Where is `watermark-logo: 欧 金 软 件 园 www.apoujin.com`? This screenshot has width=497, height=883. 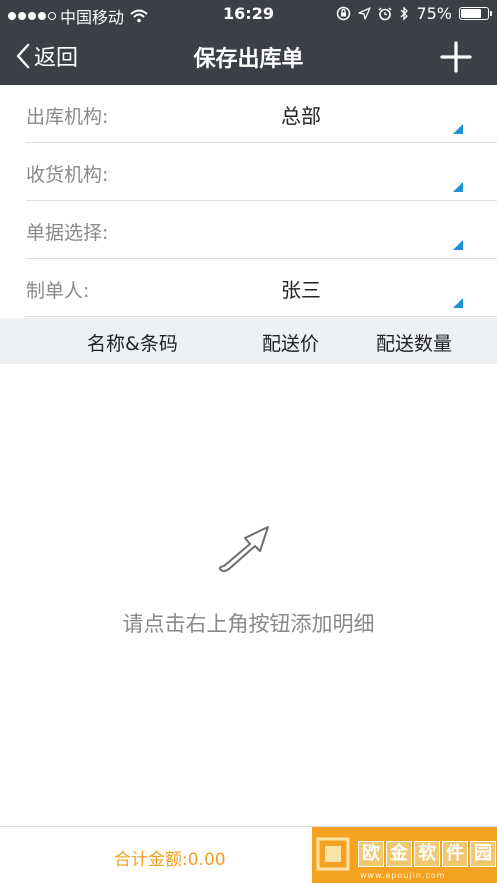
watermark-logo: 欧 金 软 件 园 www.apoujin.com is located at coordinates (406, 858).